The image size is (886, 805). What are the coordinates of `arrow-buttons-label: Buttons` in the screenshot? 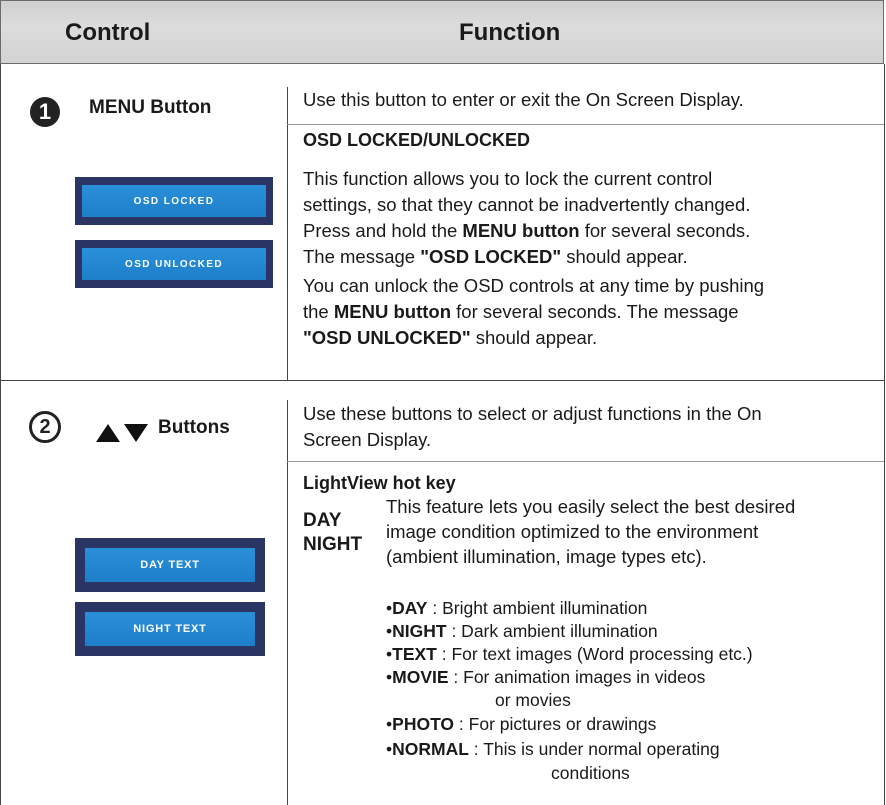 It's located at (194, 427).